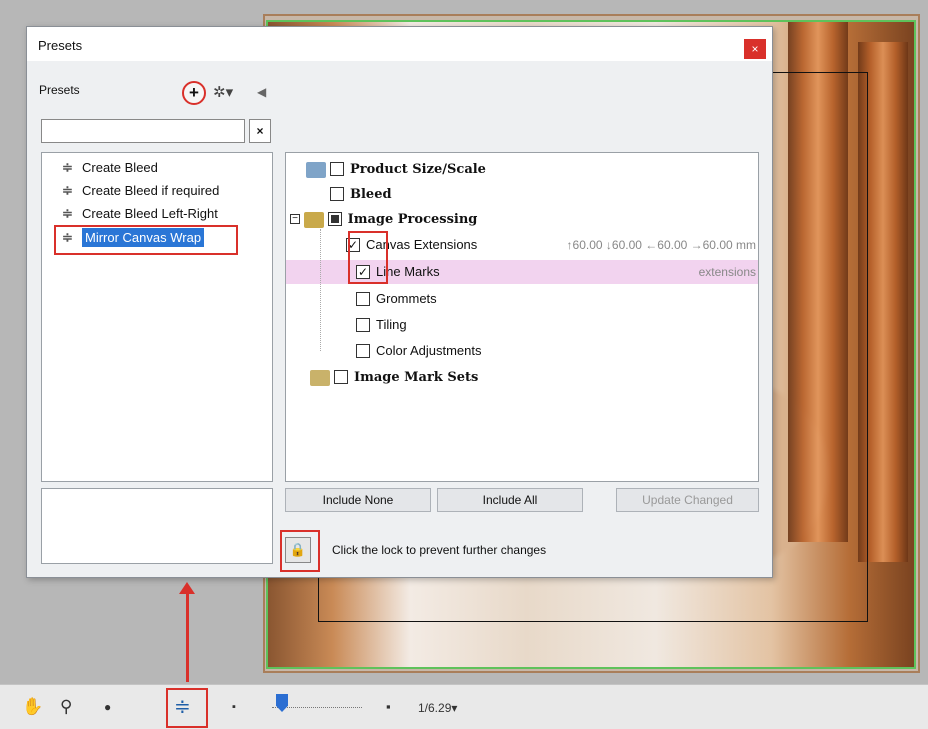 Image resolution: width=928 pixels, height=729 pixels. Describe the element at coordinates (66, 707) in the screenshot. I see `zoom-tool-icon: ⚲` at that location.